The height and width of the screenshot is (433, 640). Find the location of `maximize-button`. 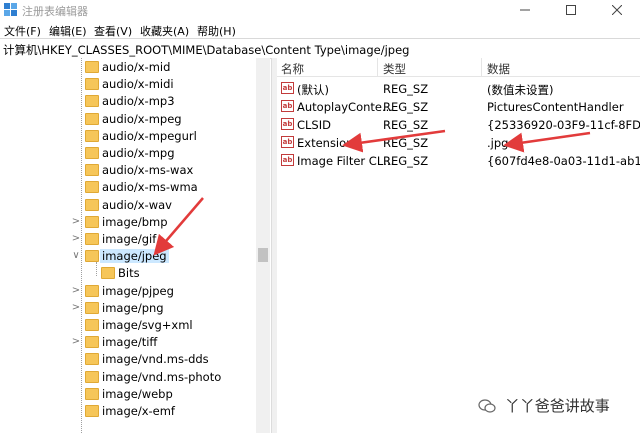

maximize-button is located at coordinates (571, 10).